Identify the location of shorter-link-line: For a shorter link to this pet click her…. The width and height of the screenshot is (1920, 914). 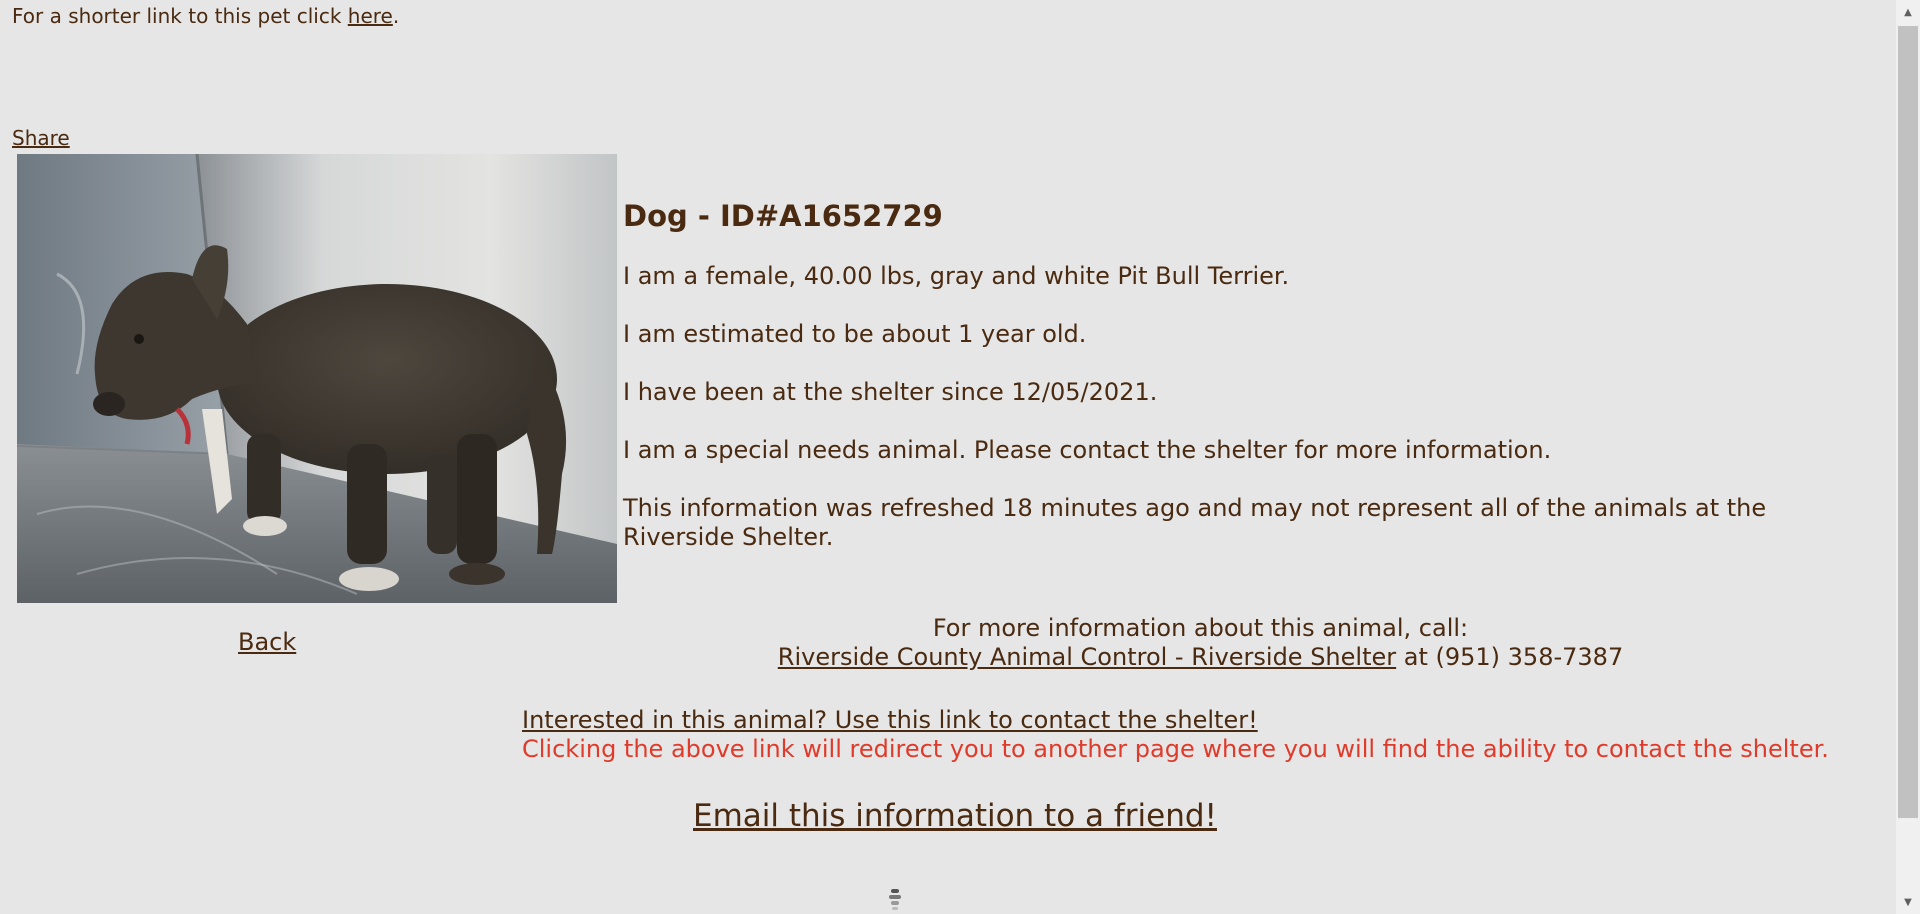
(205, 16).